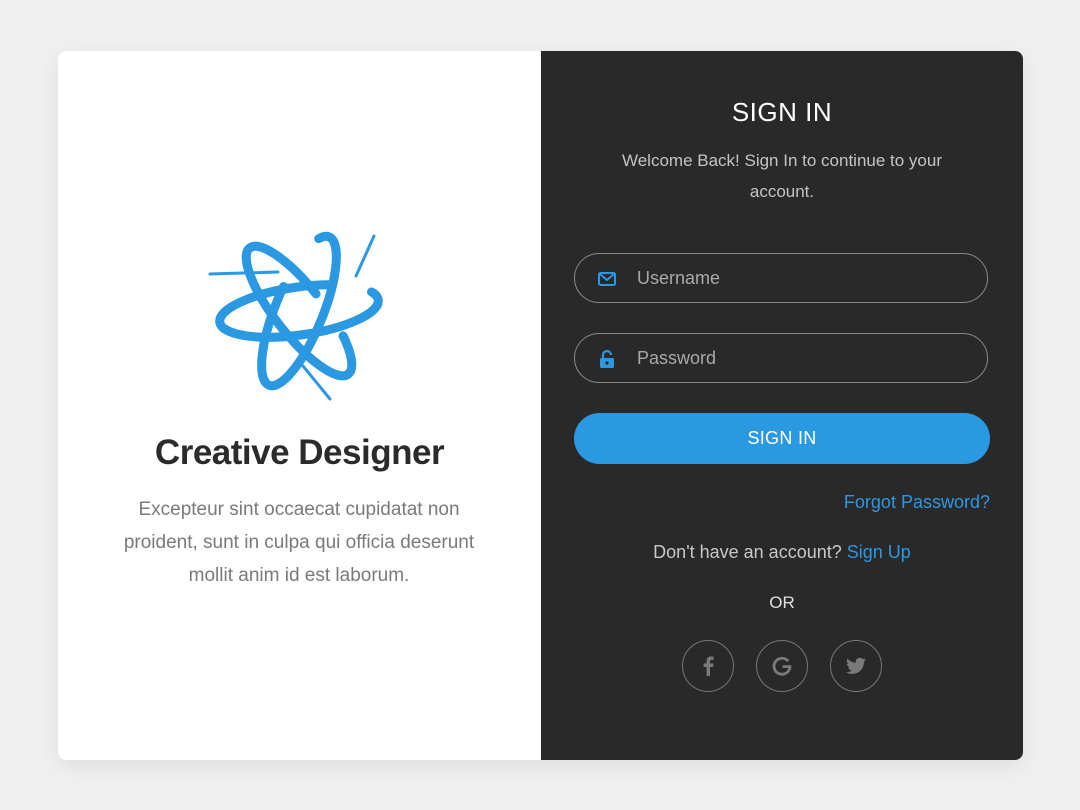 The width and height of the screenshot is (1080, 810). Describe the element at coordinates (802, 358) in the screenshot. I see `password-input` at that location.